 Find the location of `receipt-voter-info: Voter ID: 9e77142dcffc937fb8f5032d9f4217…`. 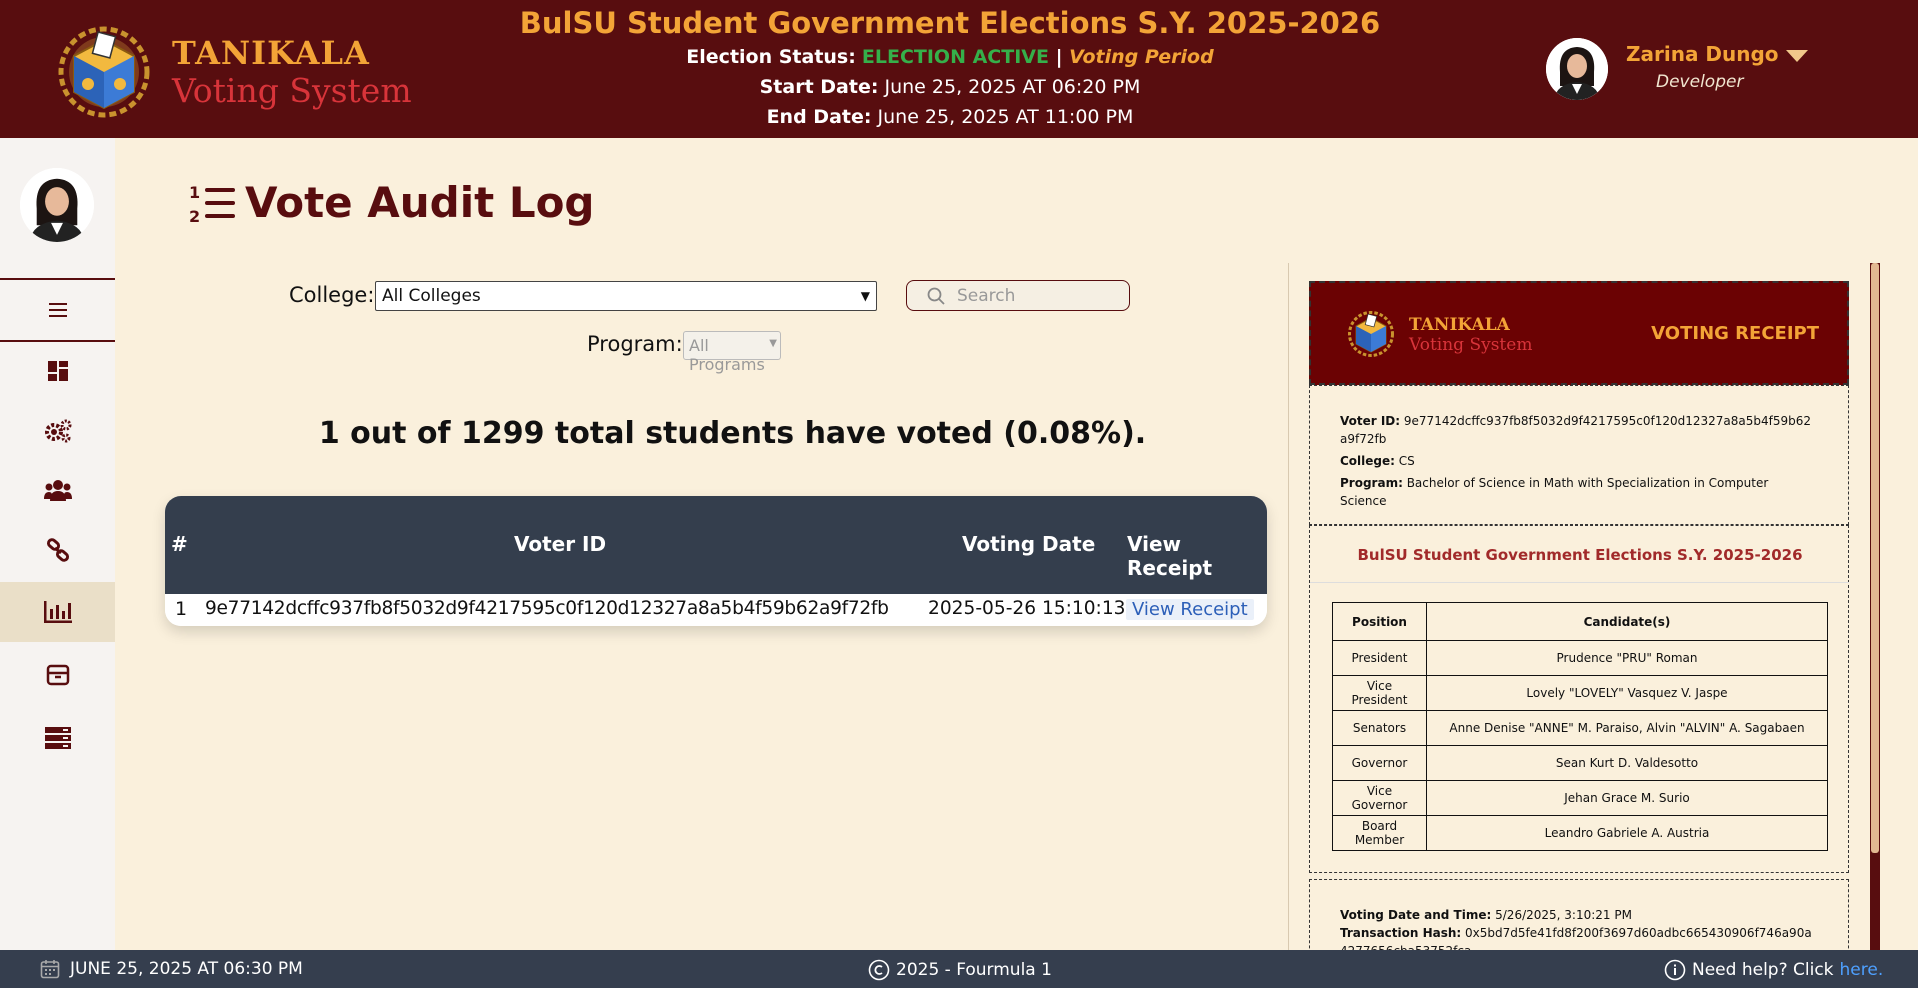

receipt-voter-info: Voter ID: 9e77142dcffc937fb8f5032d9f4217… is located at coordinates (1579, 455).